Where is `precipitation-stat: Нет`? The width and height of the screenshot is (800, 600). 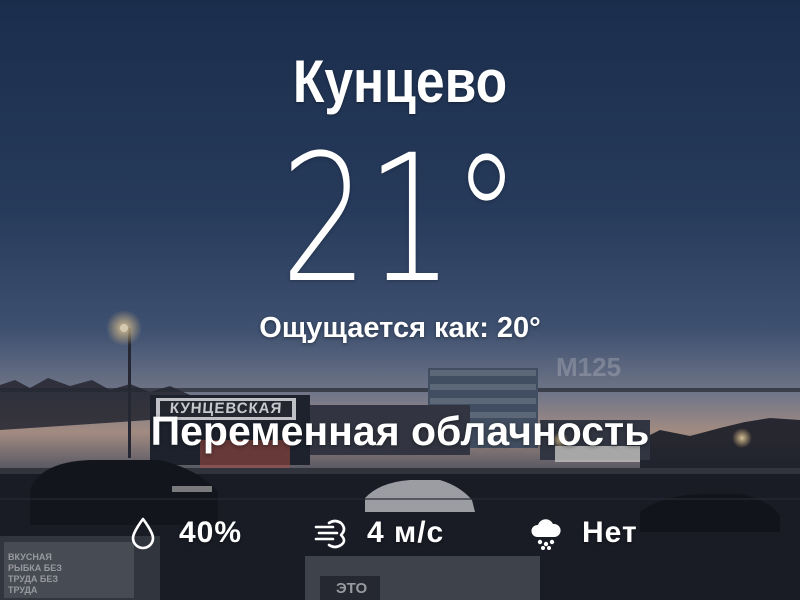 precipitation-stat: Нет is located at coordinates (583, 533).